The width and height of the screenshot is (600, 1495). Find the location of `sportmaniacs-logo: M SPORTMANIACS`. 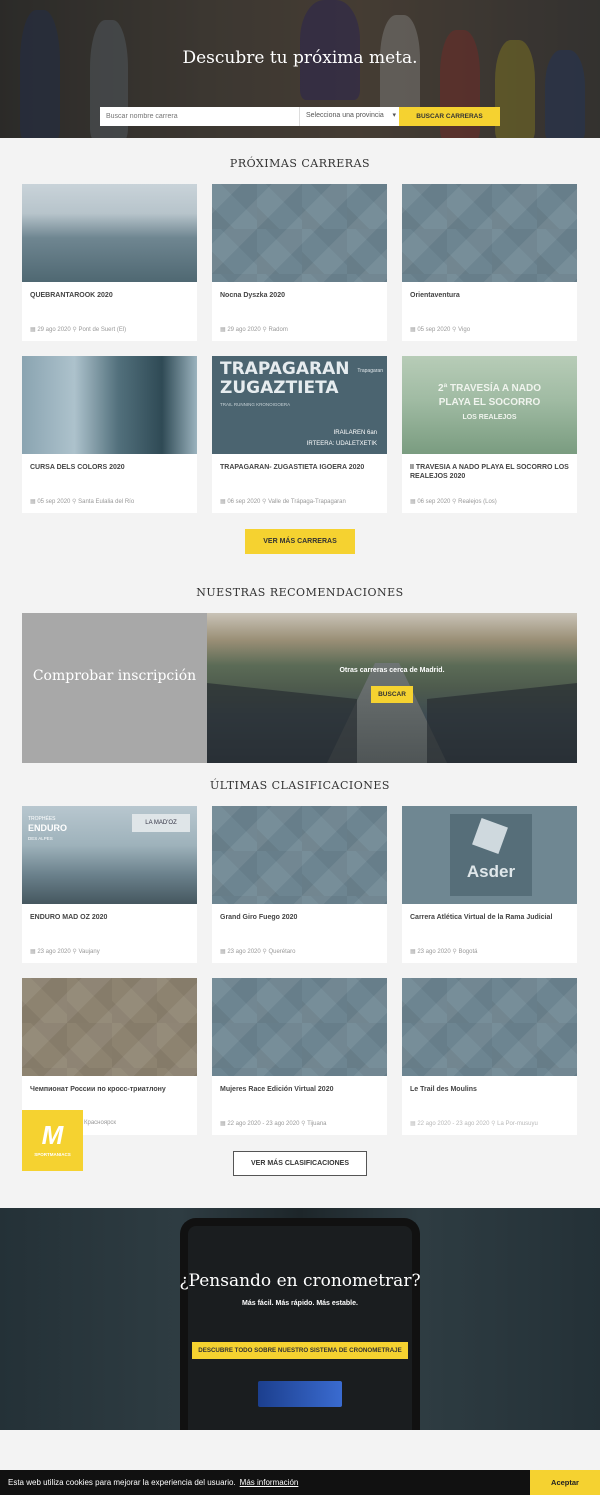

sportmaniacs-logo: M SPORTMANIACS is located at coordinates (52, 1140).